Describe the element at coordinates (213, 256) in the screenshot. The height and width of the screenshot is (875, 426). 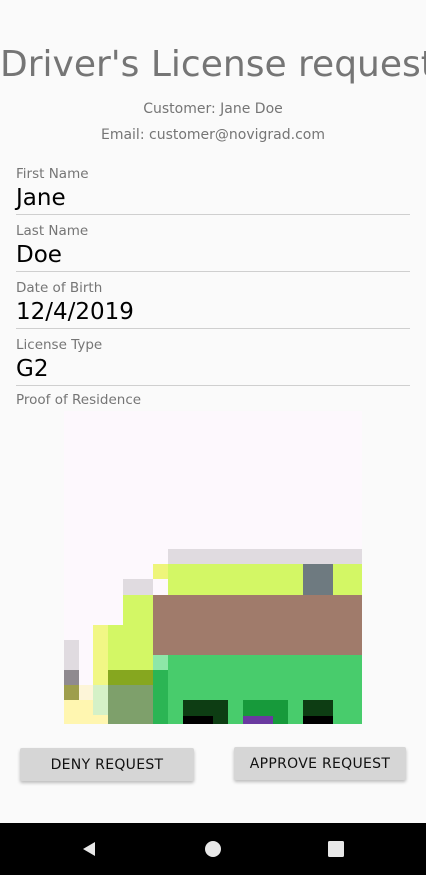
I see `last-name-value: Doe` at that location.